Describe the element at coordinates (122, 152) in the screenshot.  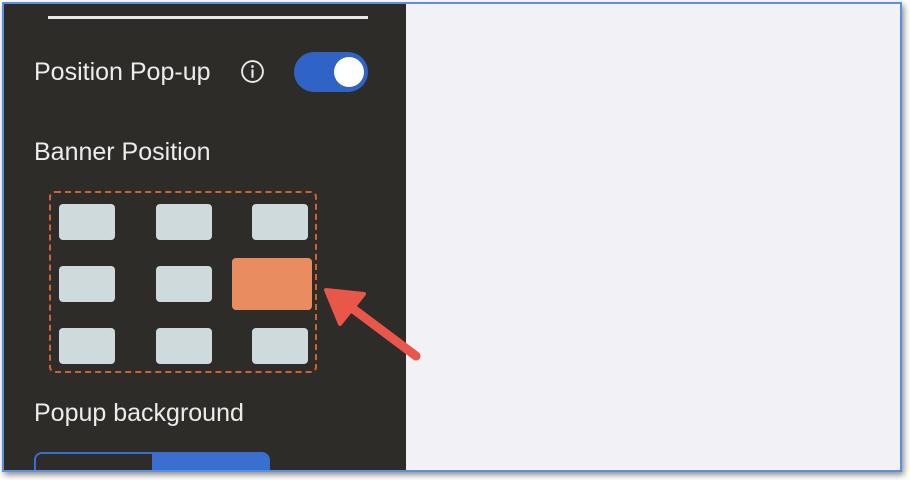
I see `banner-position-label: Banner Position` at that location.